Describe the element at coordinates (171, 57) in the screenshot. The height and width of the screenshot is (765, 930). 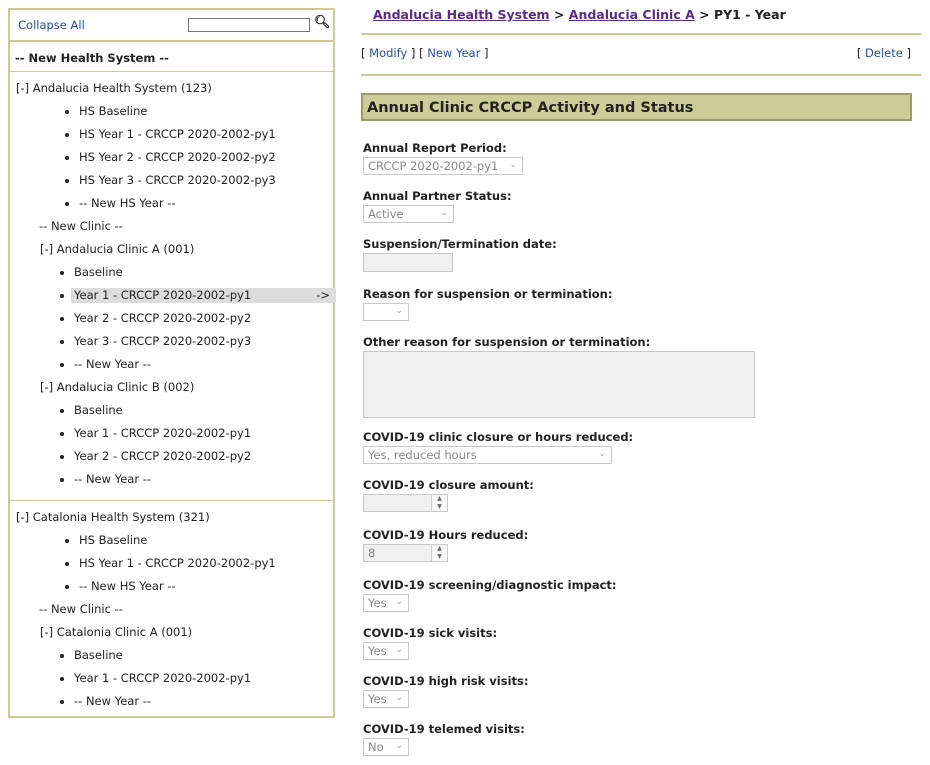
I see `new-health-system-link: -- New Health System --` at that location.